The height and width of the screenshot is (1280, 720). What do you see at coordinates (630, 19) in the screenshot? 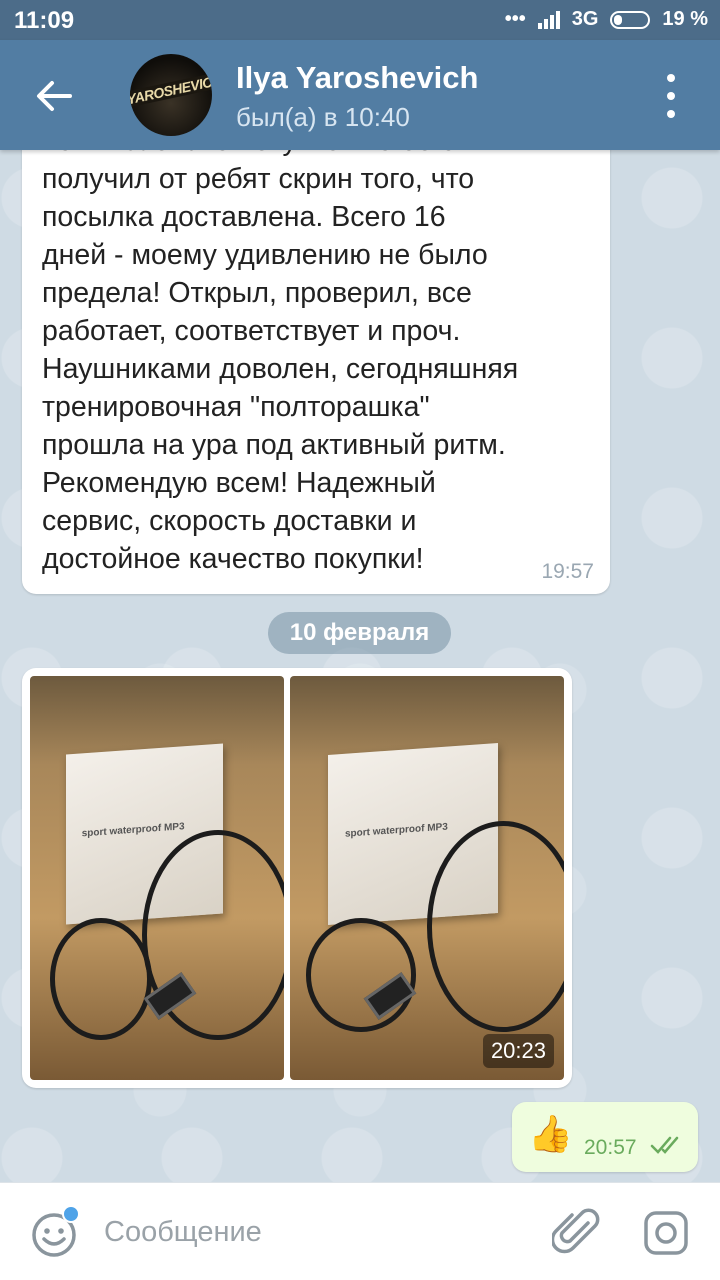
I see `battery-icon` at bounding box center [630, 19].